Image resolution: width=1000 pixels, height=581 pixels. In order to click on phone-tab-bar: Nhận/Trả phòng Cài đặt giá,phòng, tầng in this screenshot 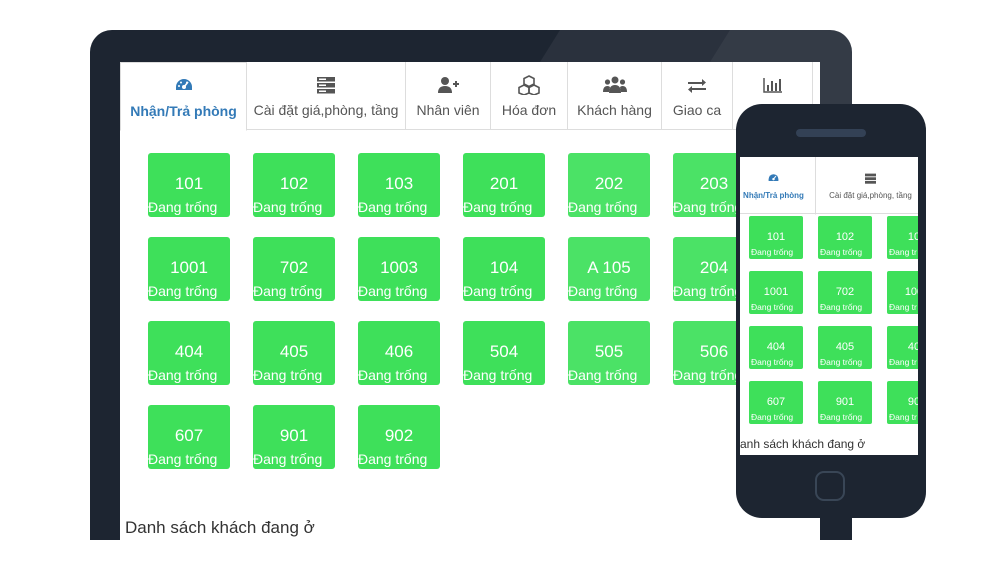, I will do `click(829, 186)`.